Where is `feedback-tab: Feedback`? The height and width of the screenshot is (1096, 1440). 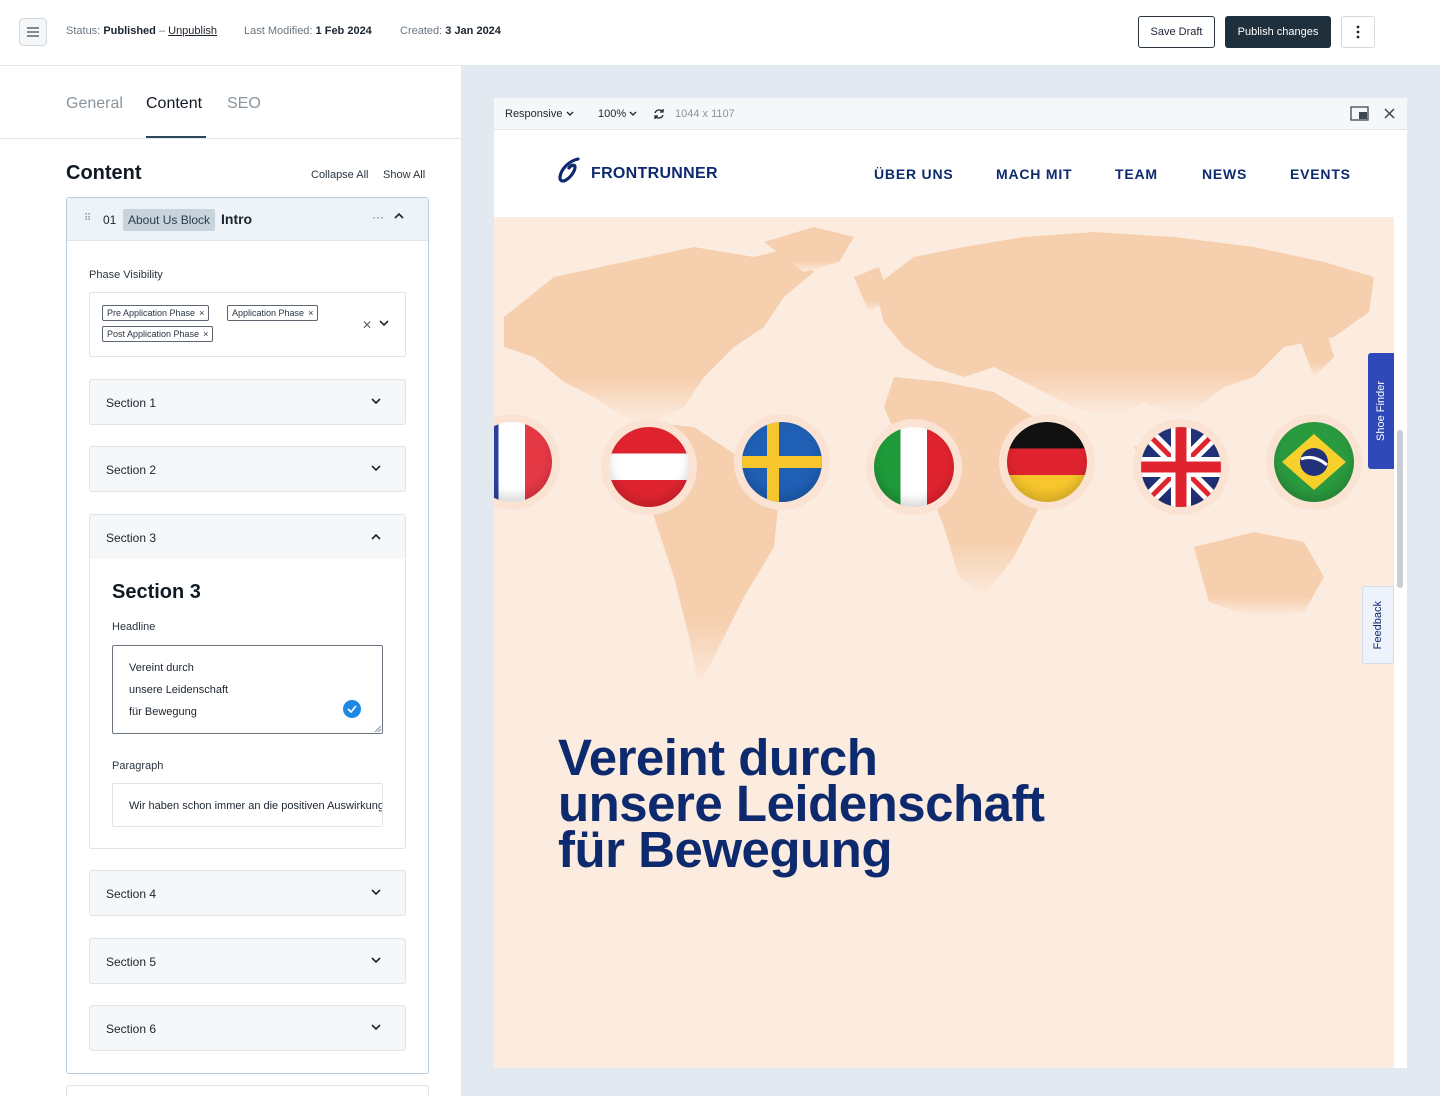 feedback-tab: Feedback is located at coordinates (1378, 625).